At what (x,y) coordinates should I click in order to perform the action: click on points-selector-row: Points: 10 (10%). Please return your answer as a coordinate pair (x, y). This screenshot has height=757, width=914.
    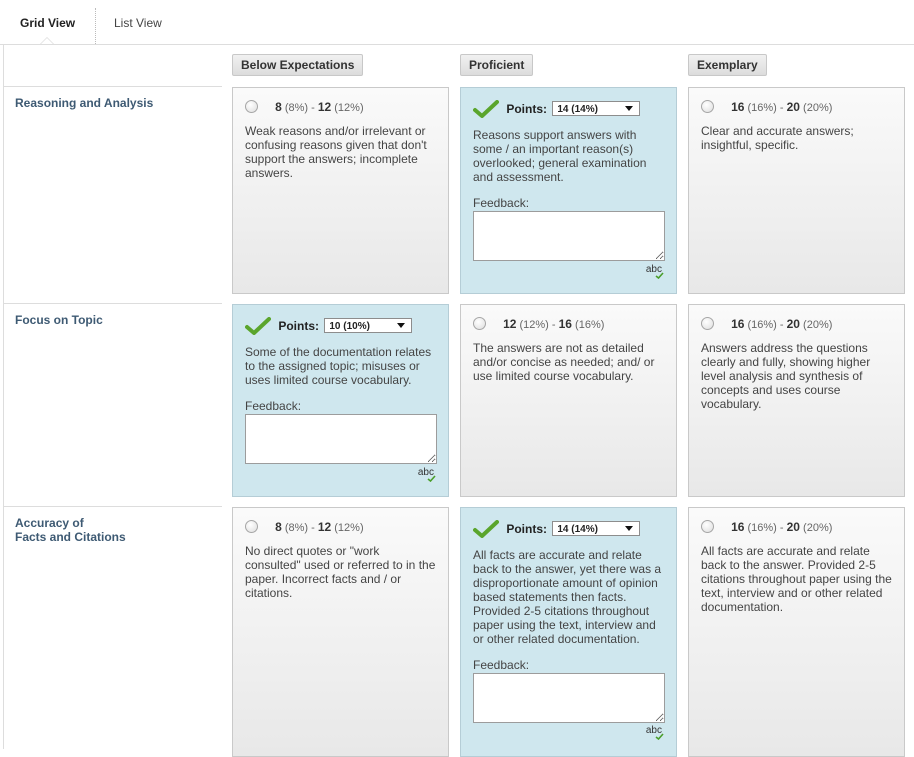
    Looking at the image, I should click on (341, 326).